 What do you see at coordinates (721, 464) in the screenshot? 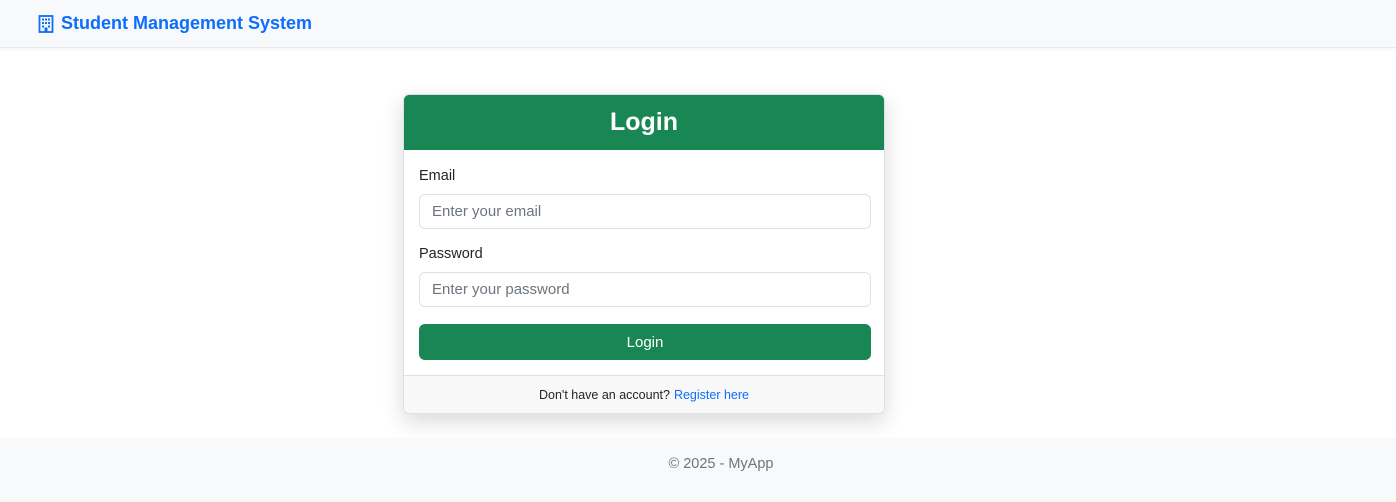
I see `copyright-text: © 2025 - MyApp` at bounding box center [721, 464].